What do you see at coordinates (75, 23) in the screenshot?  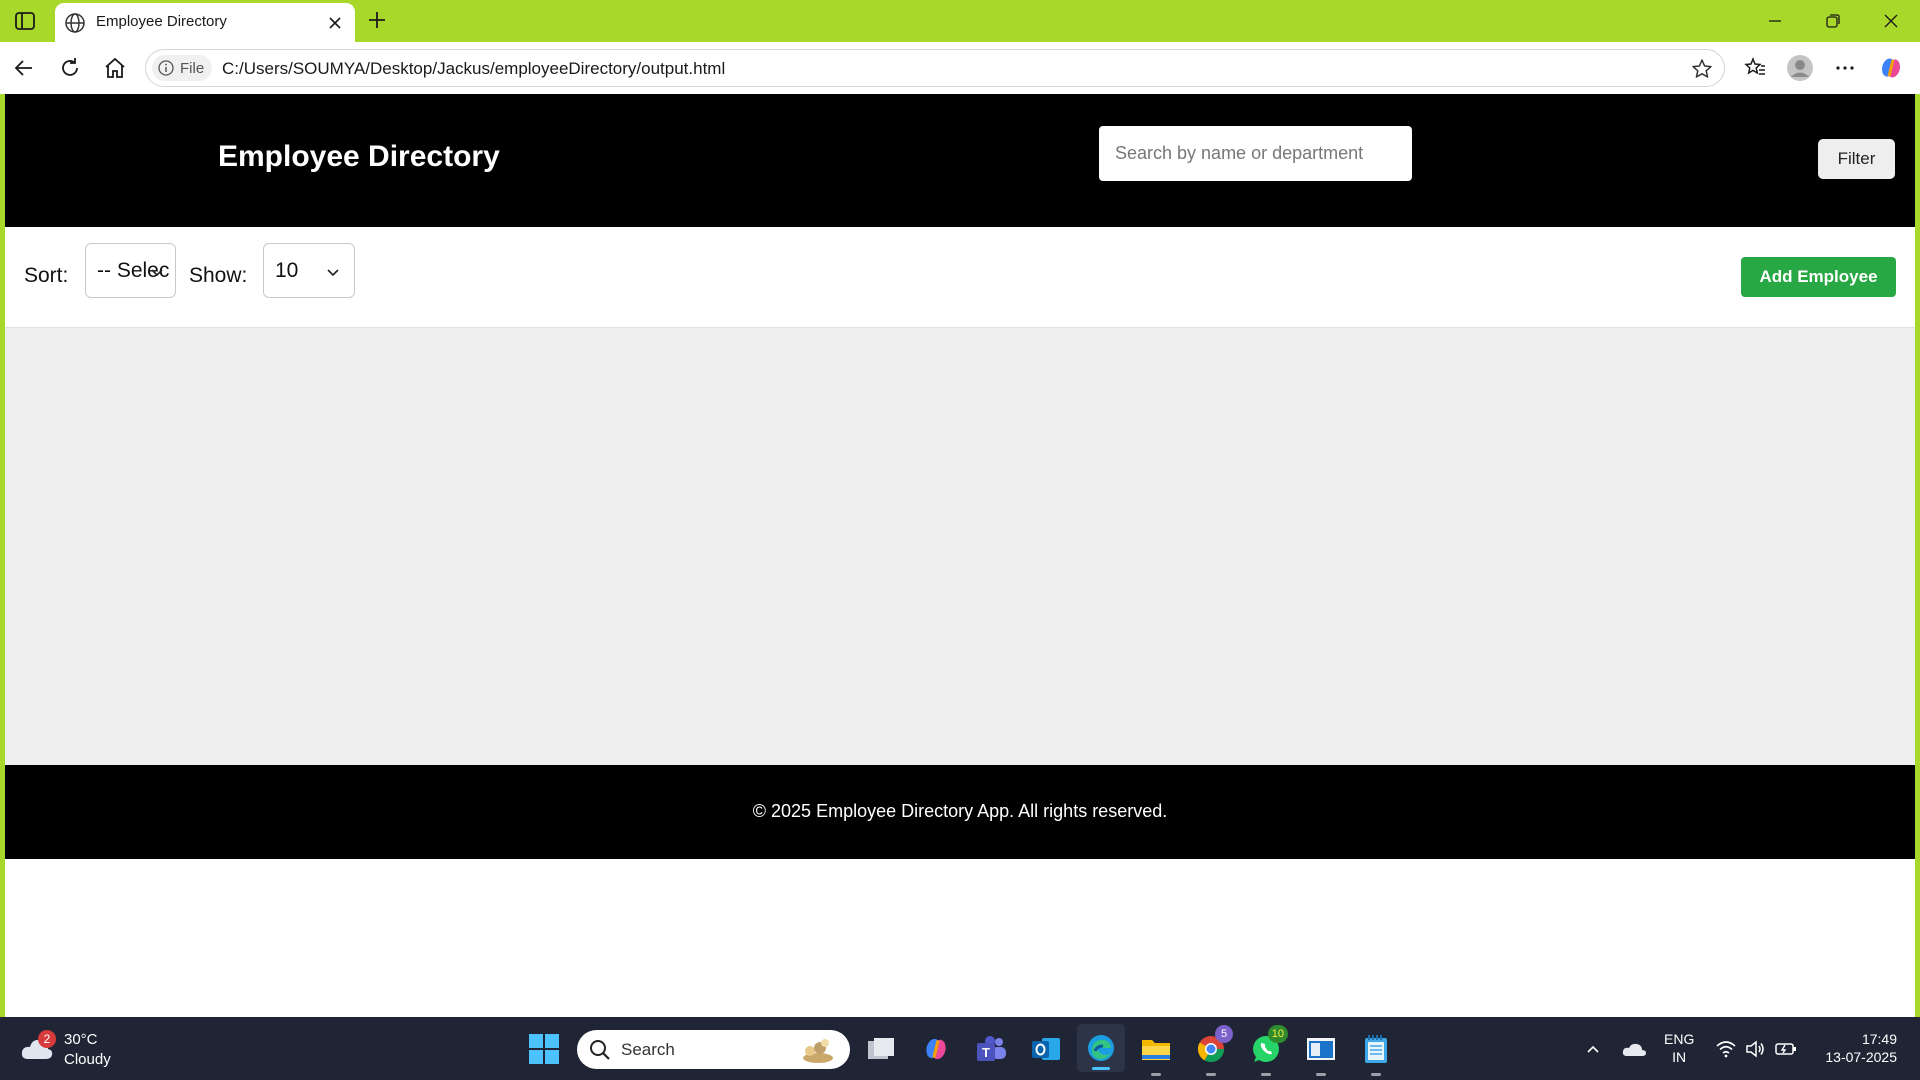 I see `globe-icon` at bounding box center [75, 23].